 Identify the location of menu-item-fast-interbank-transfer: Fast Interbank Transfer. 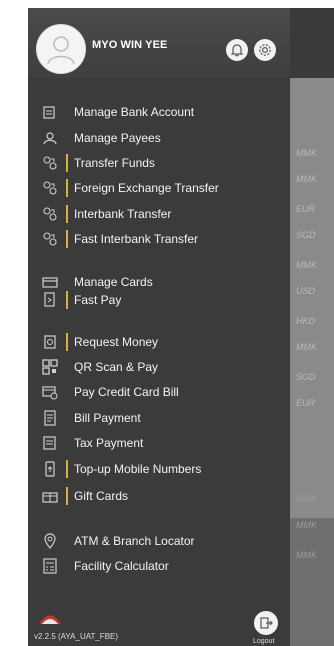
(159, 239).